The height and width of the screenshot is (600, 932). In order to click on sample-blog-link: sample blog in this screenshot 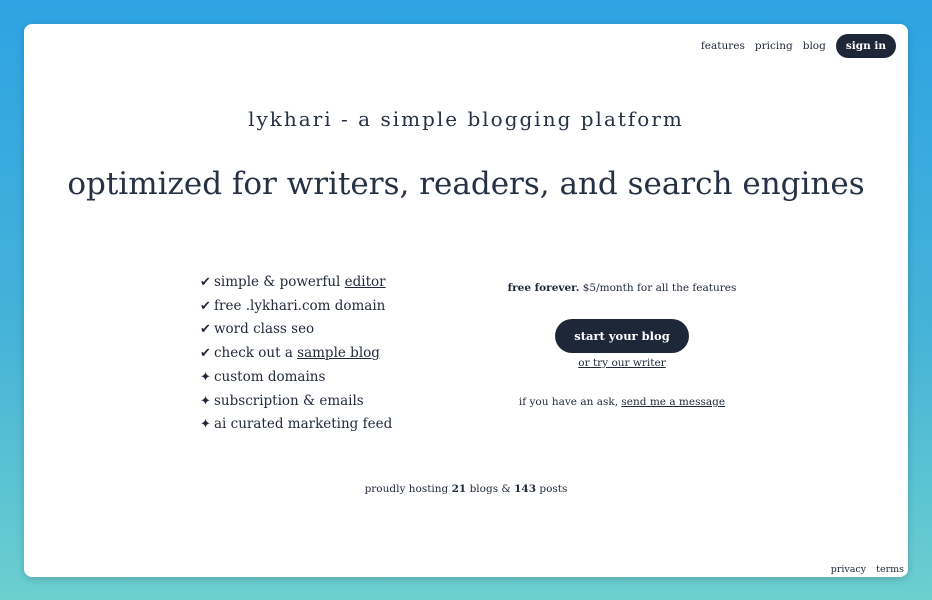, I will do `click(338, 353)`.